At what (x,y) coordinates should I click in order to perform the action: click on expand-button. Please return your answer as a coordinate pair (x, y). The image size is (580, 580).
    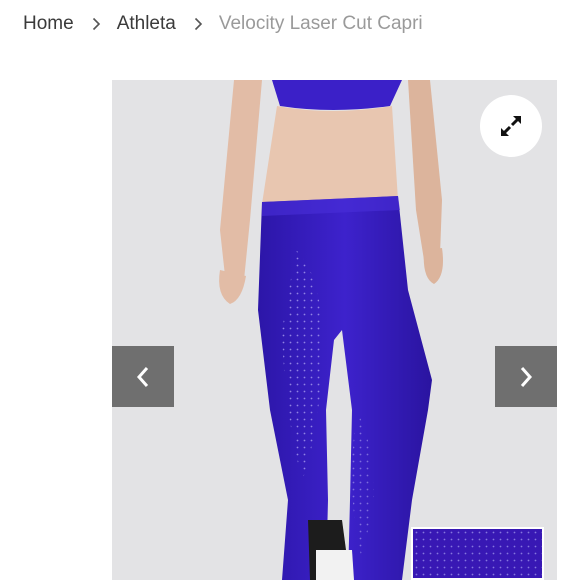
    Looking at the image, I should click on (511, 126).